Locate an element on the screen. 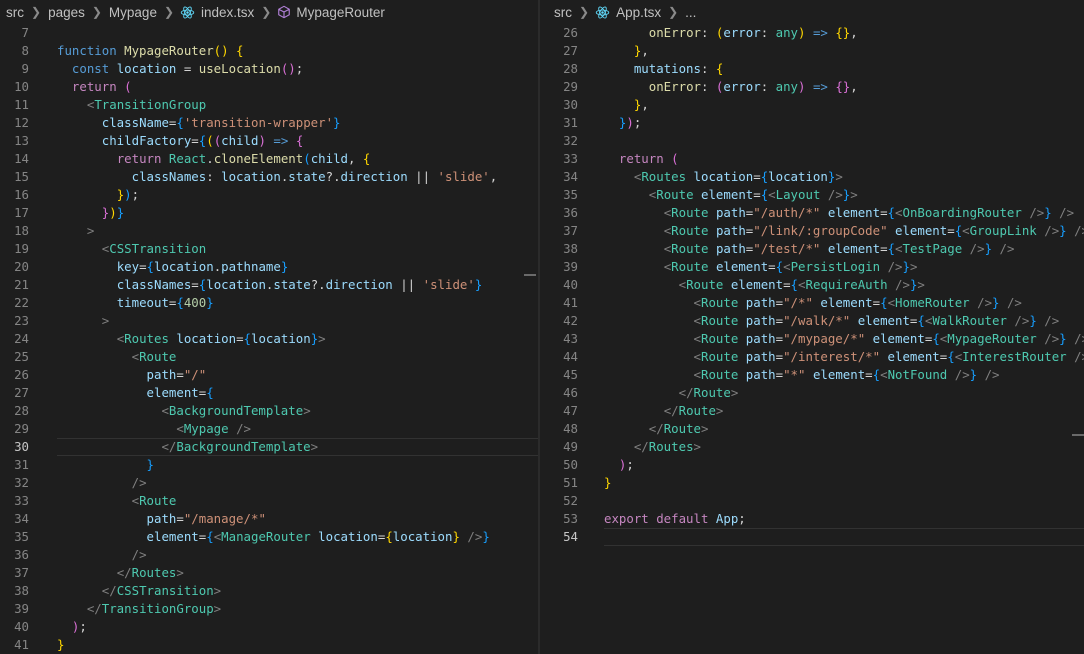  code-line: 33 return ( is located at coordinates (812, 159).